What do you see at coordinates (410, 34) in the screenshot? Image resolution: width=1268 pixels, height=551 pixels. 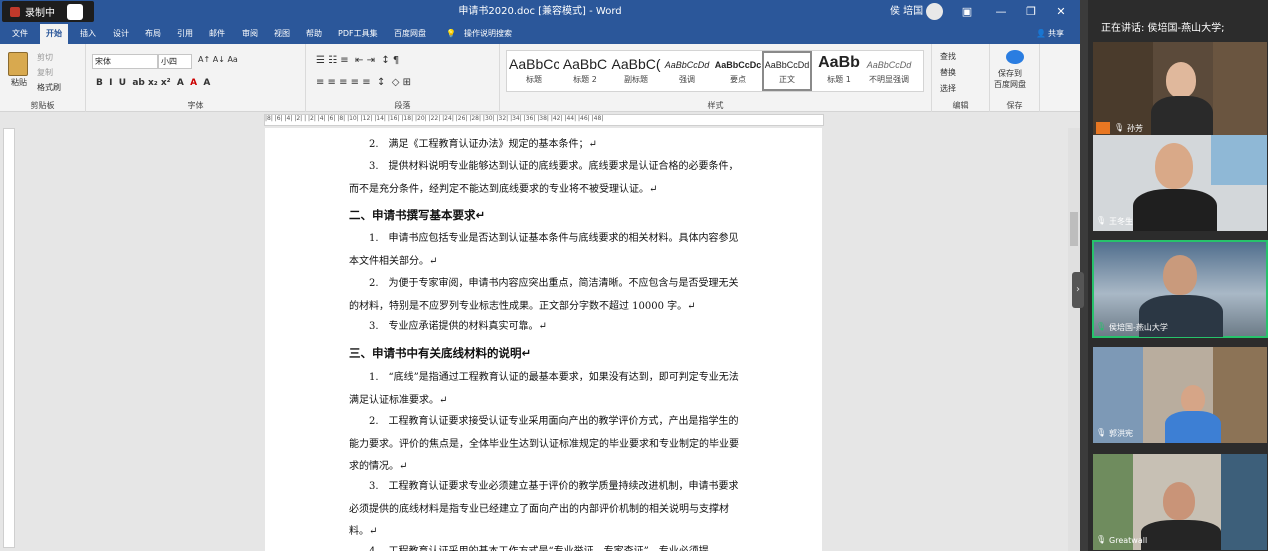 I see `tab-baidu-netdisk: 百度网盘` at bounding box center [410, 34].